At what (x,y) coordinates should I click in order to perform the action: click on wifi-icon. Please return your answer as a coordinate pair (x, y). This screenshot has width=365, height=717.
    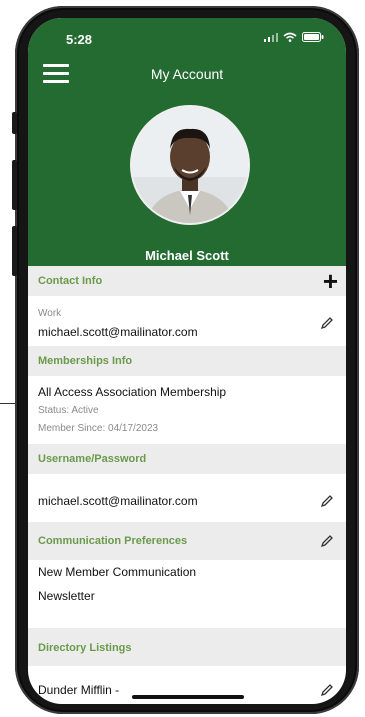
    Looking at the image, I should click on (290, 37).